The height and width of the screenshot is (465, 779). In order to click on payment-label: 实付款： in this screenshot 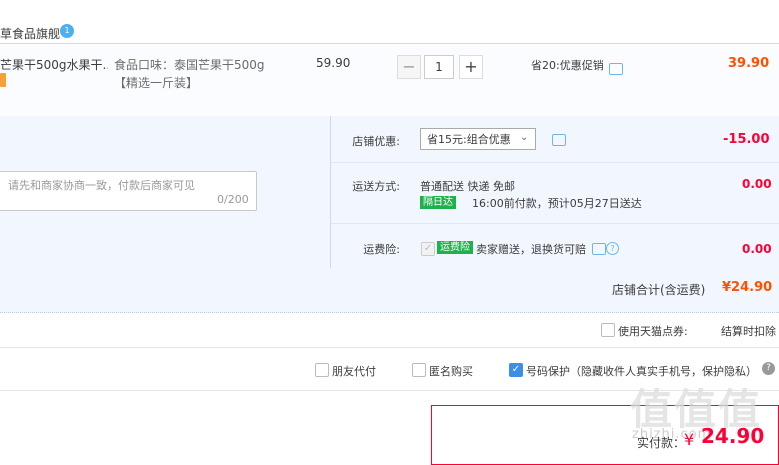, I will do `click(661, 443)`.